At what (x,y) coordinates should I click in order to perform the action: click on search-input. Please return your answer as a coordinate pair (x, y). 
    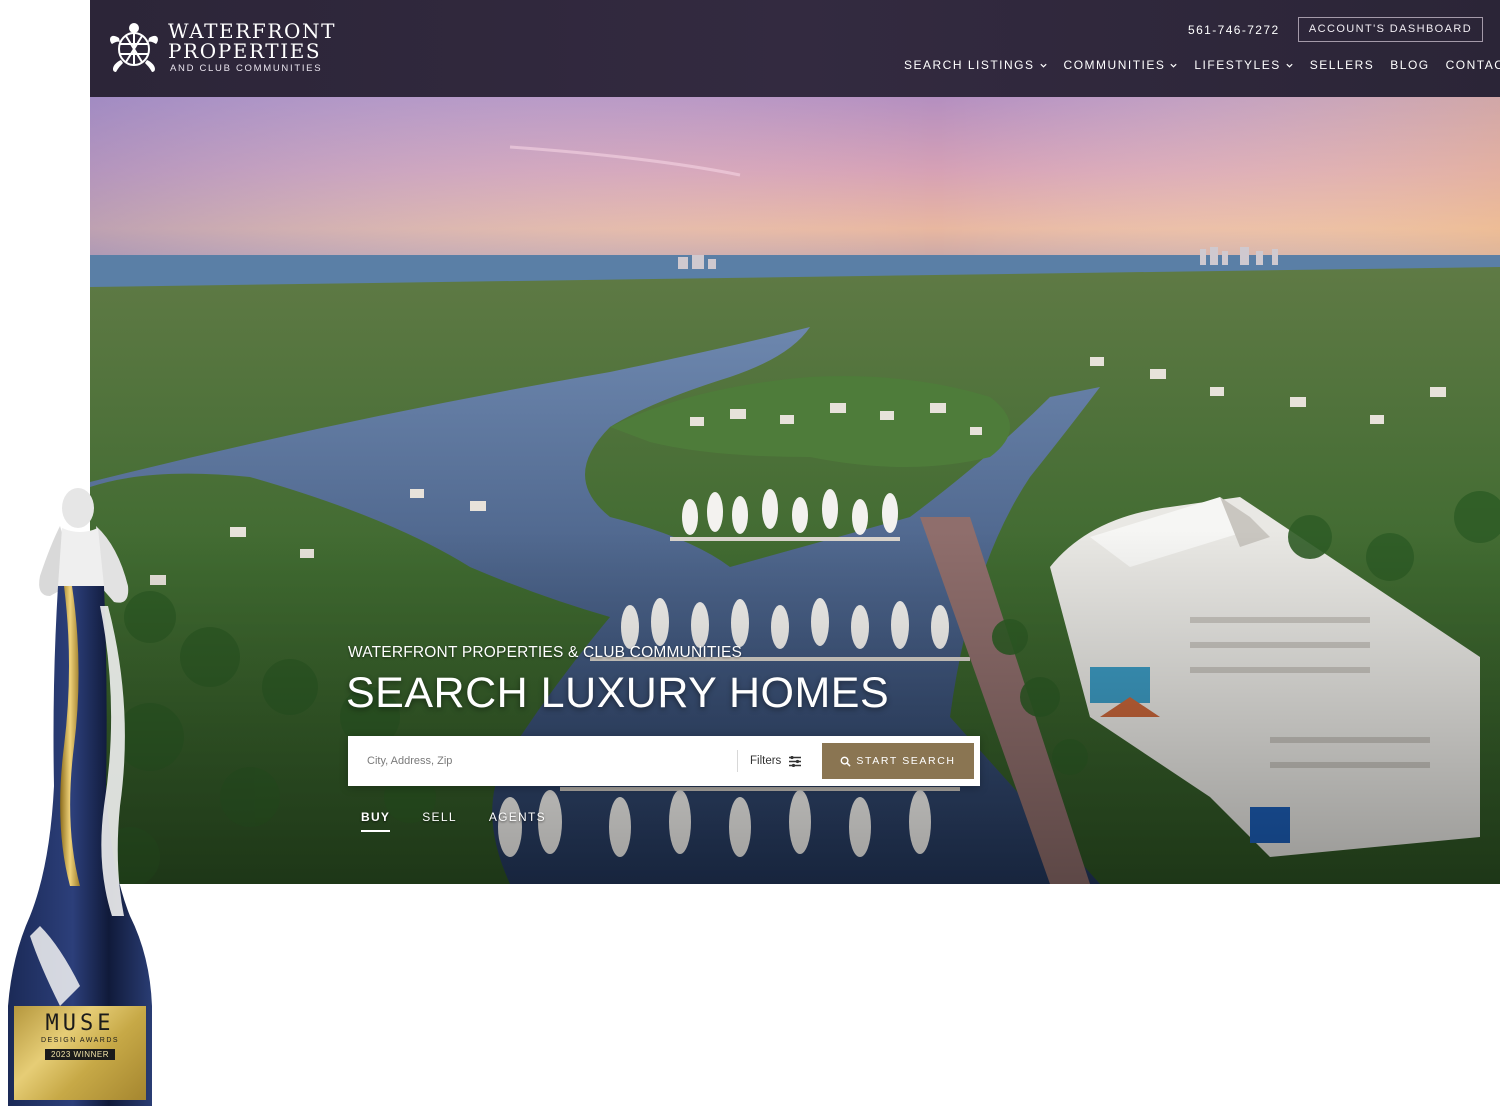
    Looking at the image, I should click on (542, 761).